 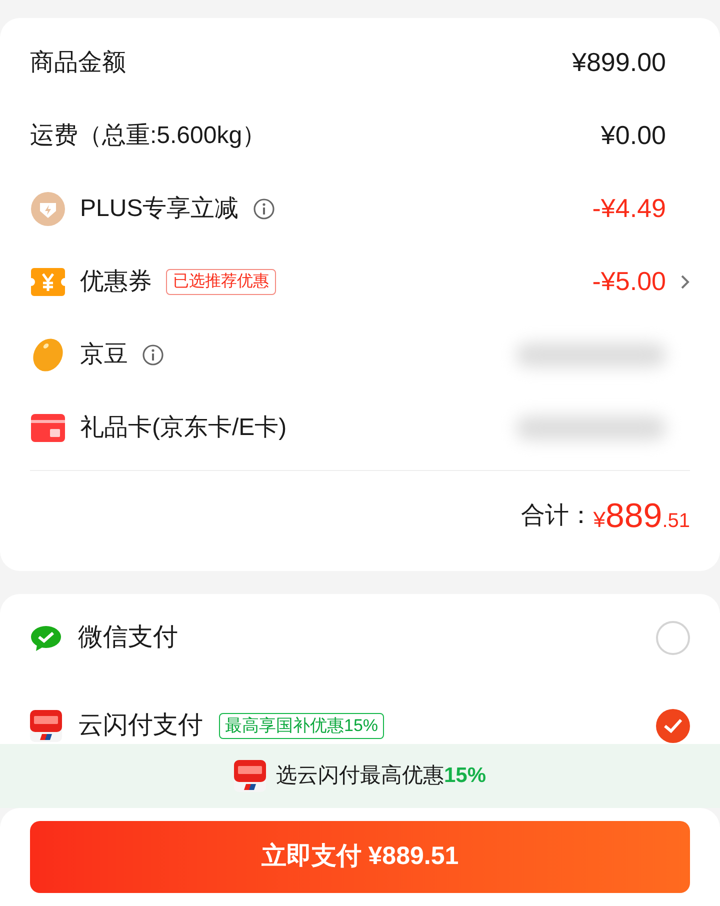 I want to click on row-label: 优惠券, so click(x=116, y=281).